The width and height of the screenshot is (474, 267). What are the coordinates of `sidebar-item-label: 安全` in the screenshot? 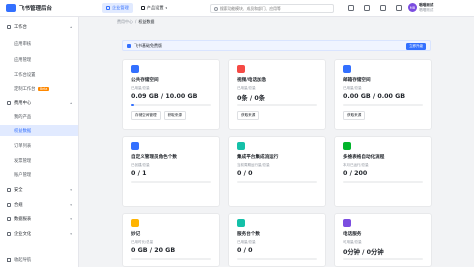 It's located at (18, 190).